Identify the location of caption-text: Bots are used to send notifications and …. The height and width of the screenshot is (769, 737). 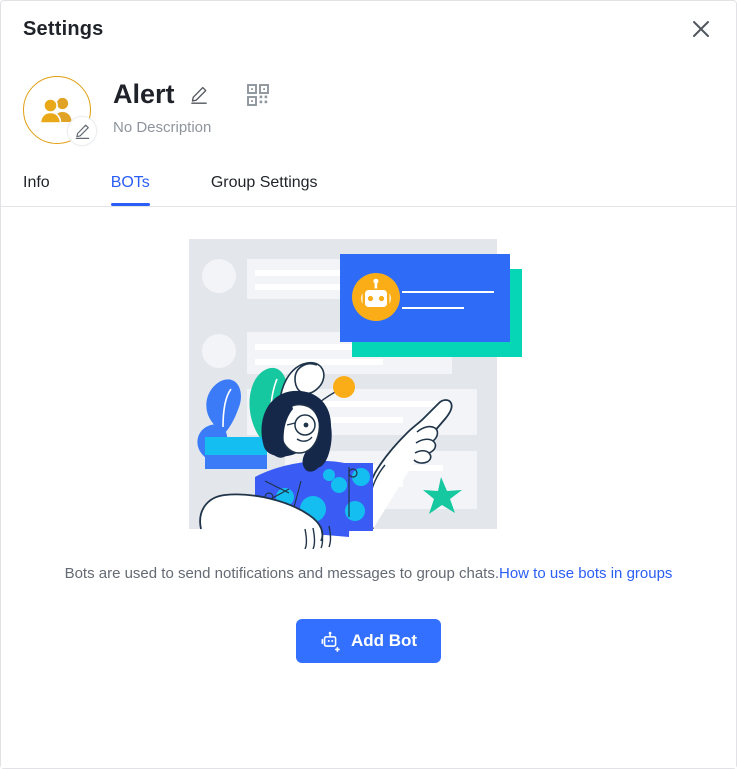
(281, 573).